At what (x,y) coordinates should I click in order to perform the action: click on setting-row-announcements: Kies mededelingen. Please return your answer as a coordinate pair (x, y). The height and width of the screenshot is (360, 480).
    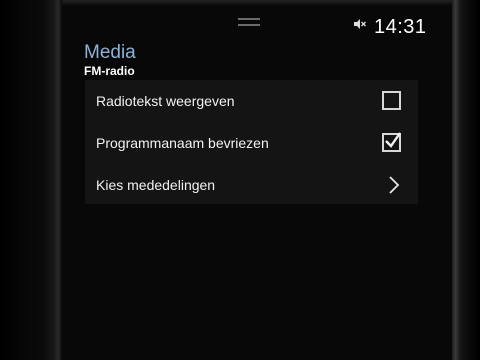
    Looking at the image, I should click on (251, 184).